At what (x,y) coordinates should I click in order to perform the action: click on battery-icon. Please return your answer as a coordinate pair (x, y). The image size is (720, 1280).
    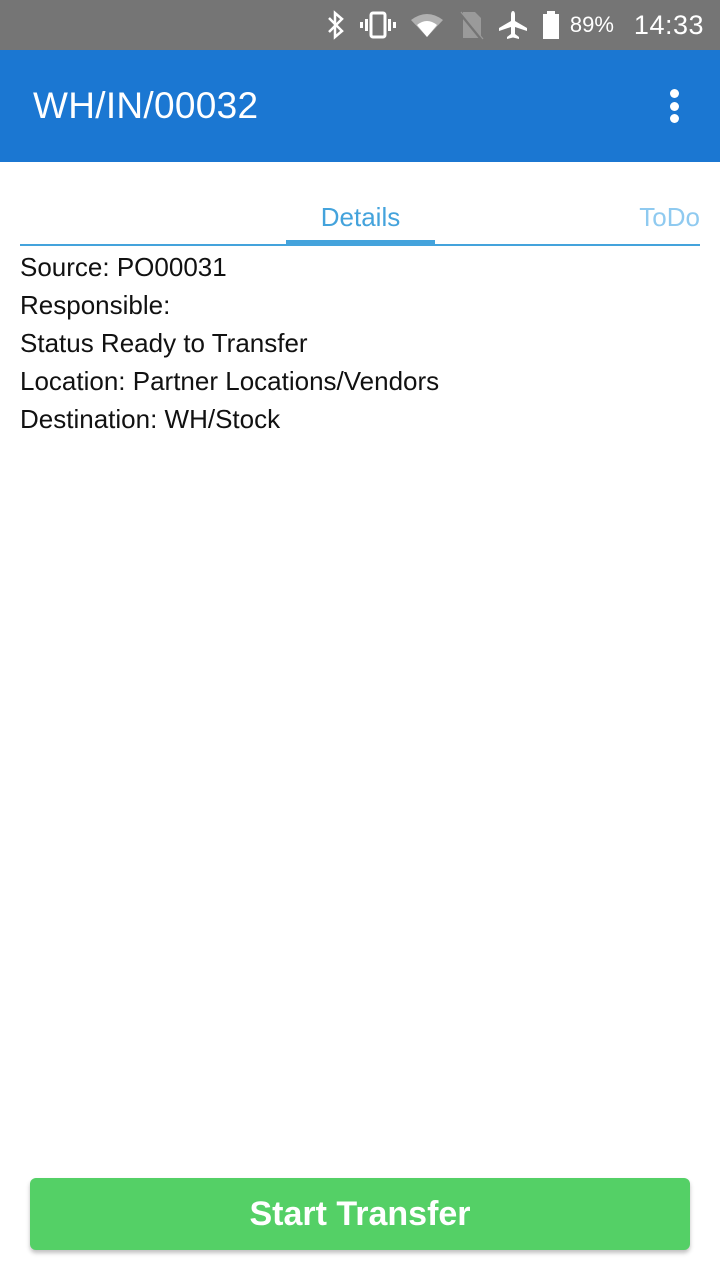
    Looking at the image, I should click on (551, 25).